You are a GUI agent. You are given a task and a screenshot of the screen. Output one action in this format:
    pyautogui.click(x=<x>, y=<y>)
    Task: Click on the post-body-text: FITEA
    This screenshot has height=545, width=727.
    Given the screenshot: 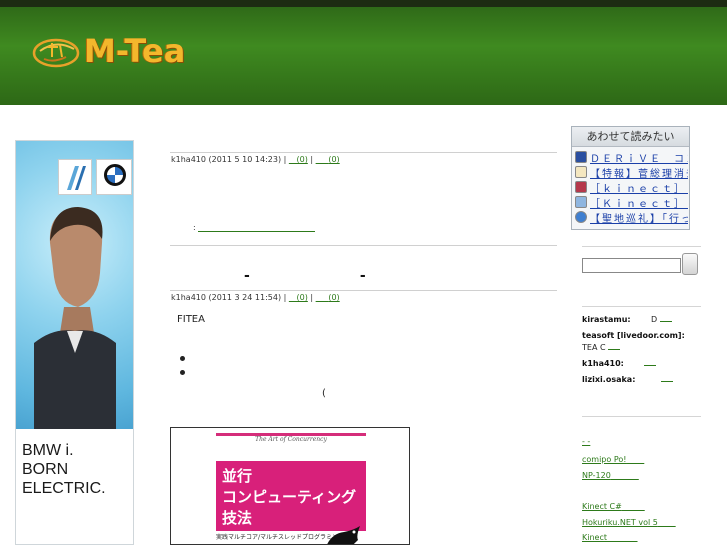 What is the action you would take?
    pyautogui.click(x=191, y=319)
    